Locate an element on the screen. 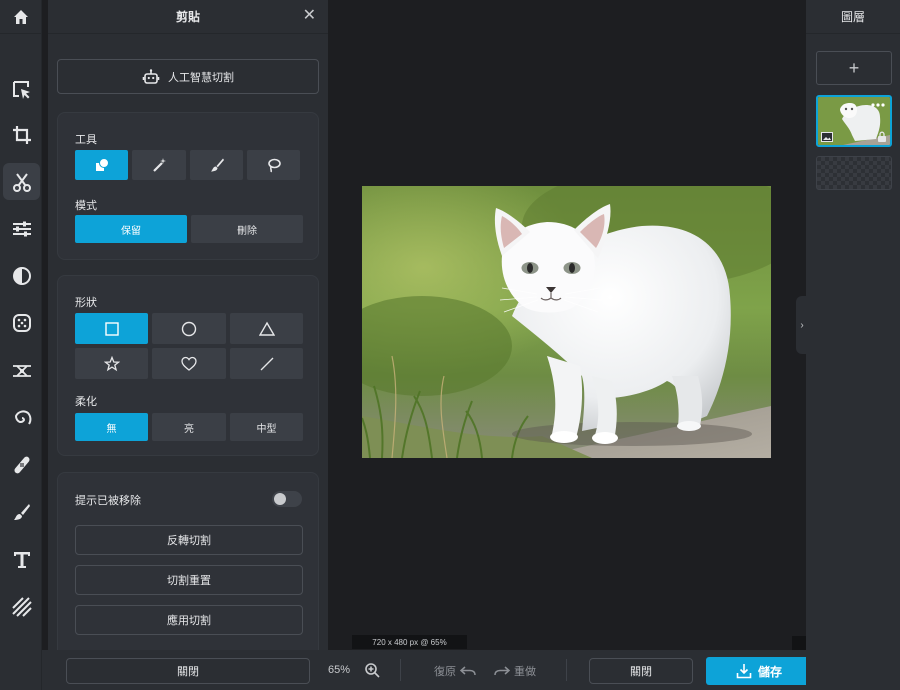  left-toolbar is located at coordinates (21, 345).